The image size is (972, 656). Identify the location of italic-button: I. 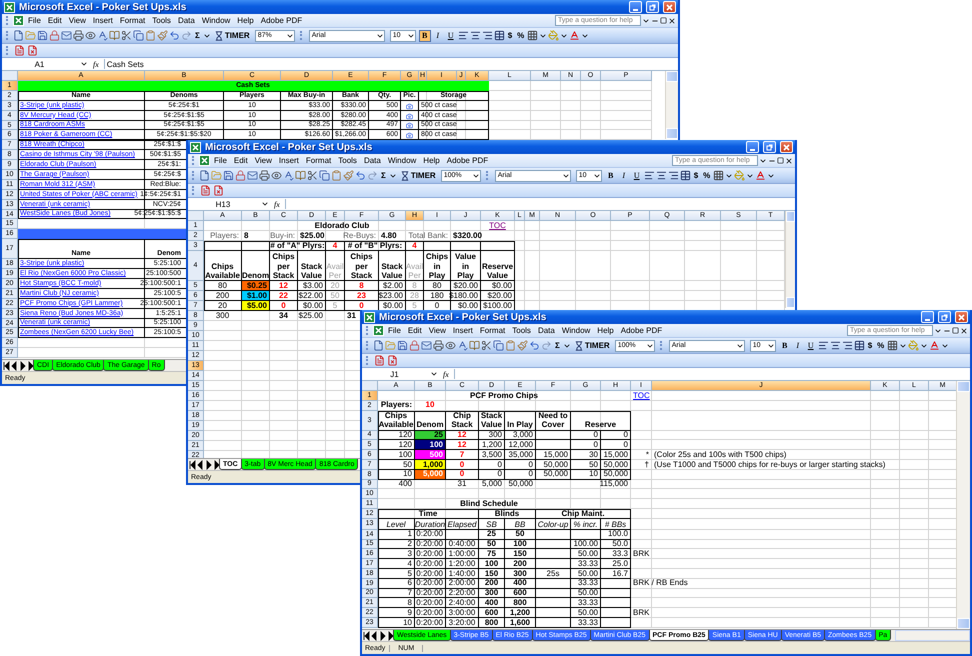
(624, 176).